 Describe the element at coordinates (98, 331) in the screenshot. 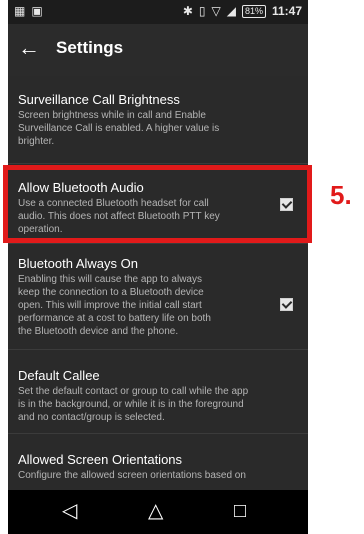

I see `setting-desc-line: the Bluetooth device and the phone.` at that location.